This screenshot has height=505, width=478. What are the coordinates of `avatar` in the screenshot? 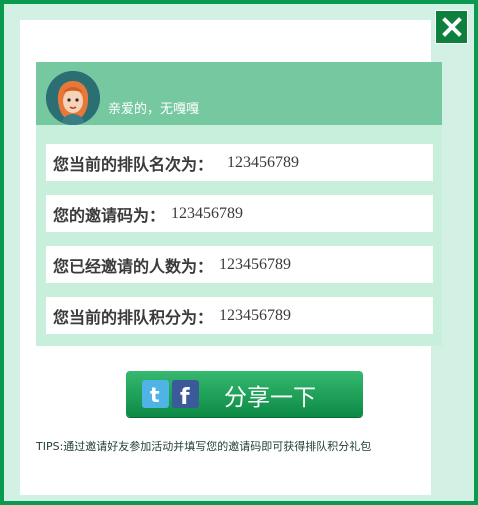 It's located at (73, 98).